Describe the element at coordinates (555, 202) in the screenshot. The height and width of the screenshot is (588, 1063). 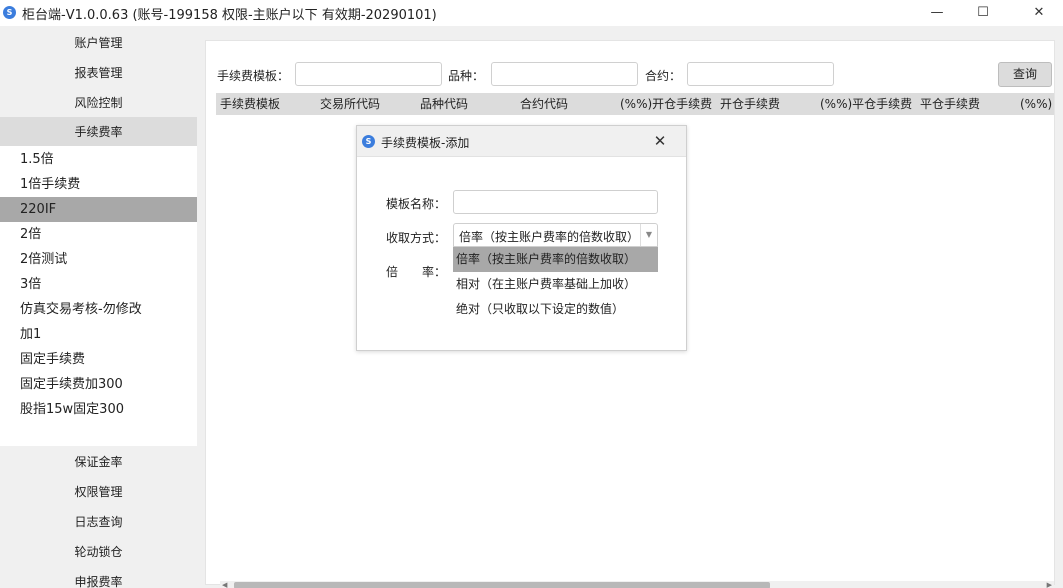
I see `template-name-input` at that location.